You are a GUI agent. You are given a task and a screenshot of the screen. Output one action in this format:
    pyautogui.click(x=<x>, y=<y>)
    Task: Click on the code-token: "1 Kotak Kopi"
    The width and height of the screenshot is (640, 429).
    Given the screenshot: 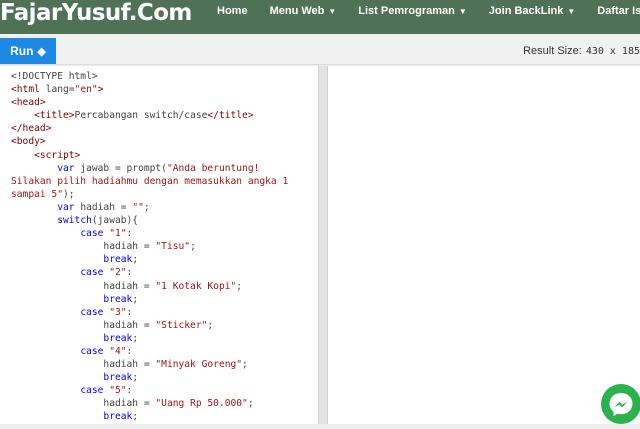 What is the action you would take?
    pyautogui.click(x=196, y=286)
    